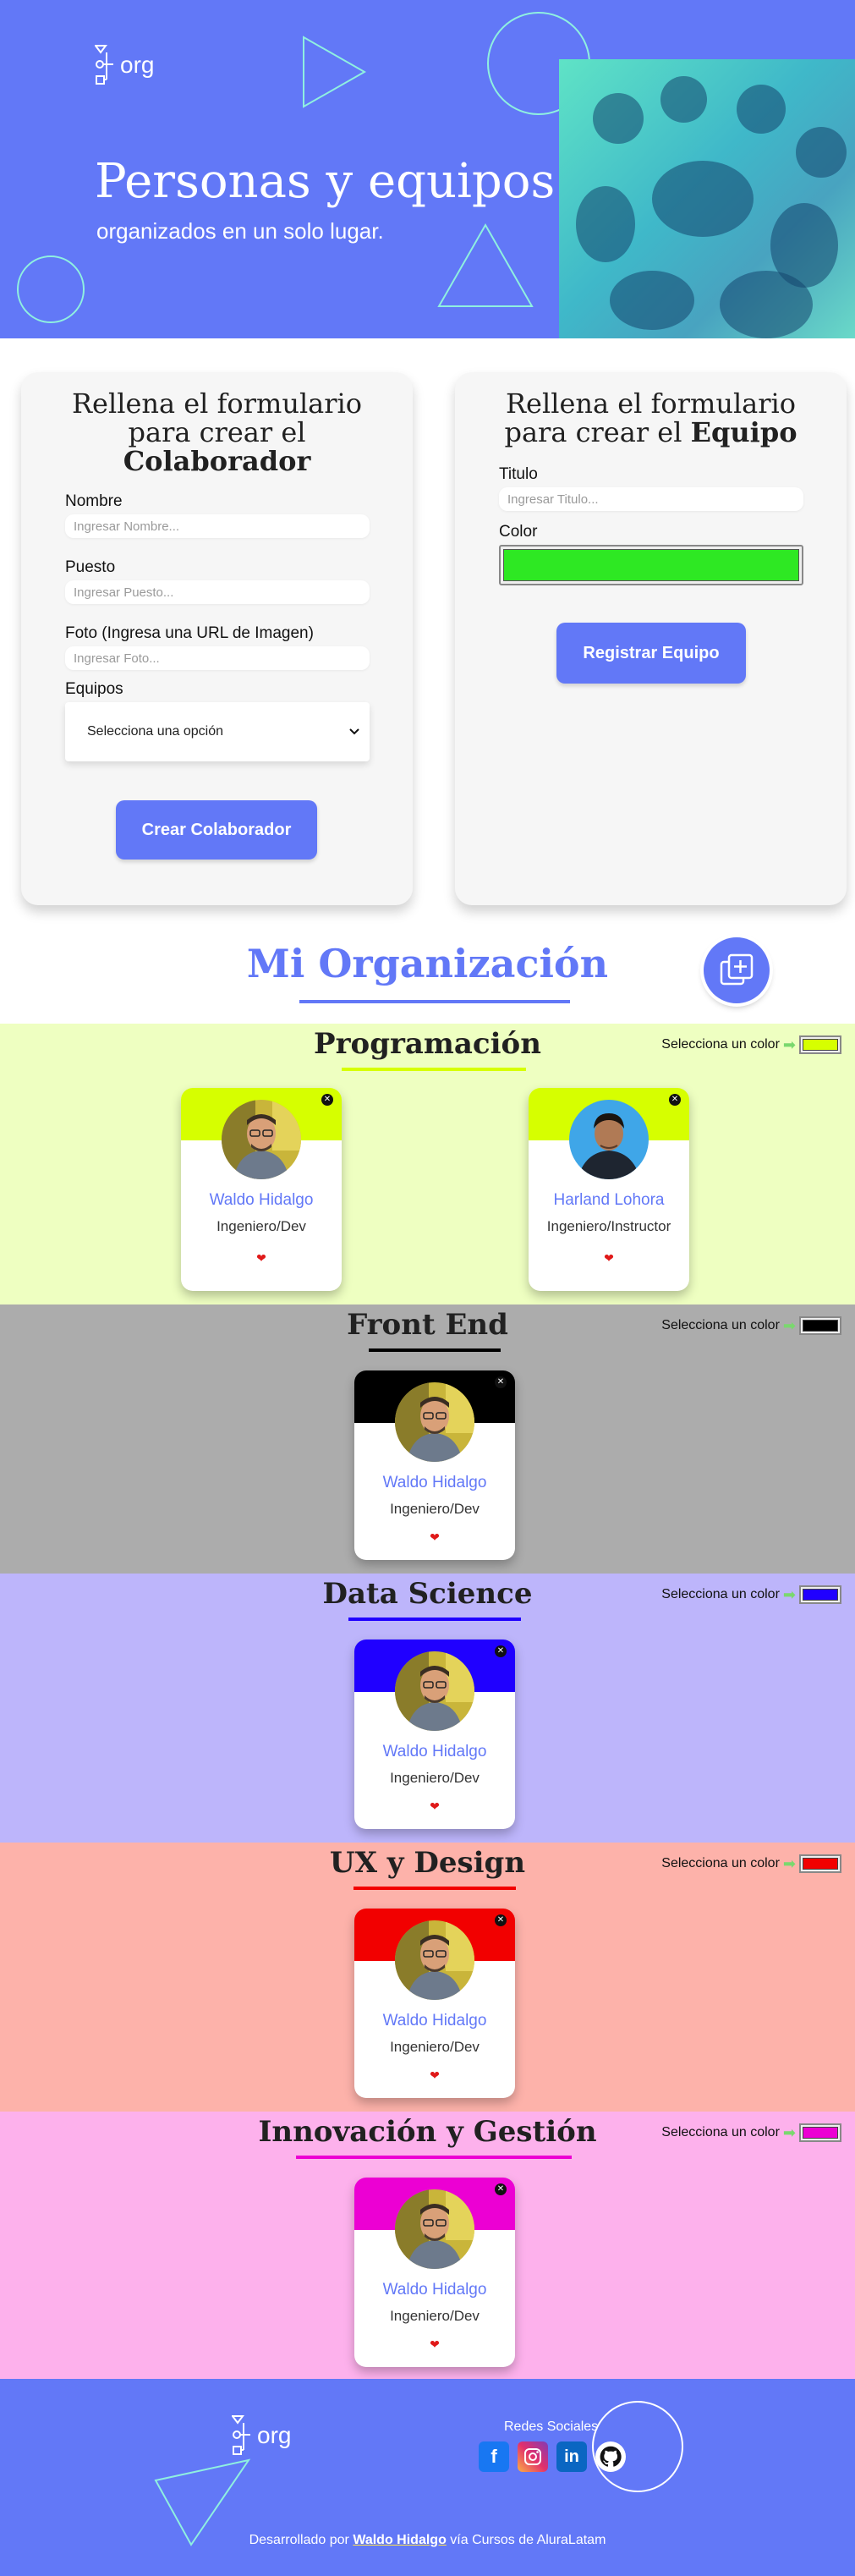 The image size is (855, 2576). I want to click on collaborator-card: ✕ Harland Lohora Ingeniero/Instructor ❤, so click(609, 1190).